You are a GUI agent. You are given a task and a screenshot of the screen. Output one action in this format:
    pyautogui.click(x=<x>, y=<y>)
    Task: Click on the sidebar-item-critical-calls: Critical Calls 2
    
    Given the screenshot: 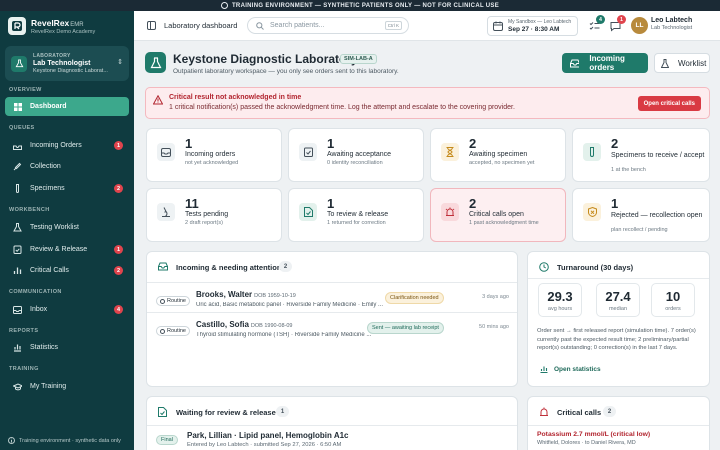 What is the action you would take?
    pyautogui.click(x=67, y=270)
    